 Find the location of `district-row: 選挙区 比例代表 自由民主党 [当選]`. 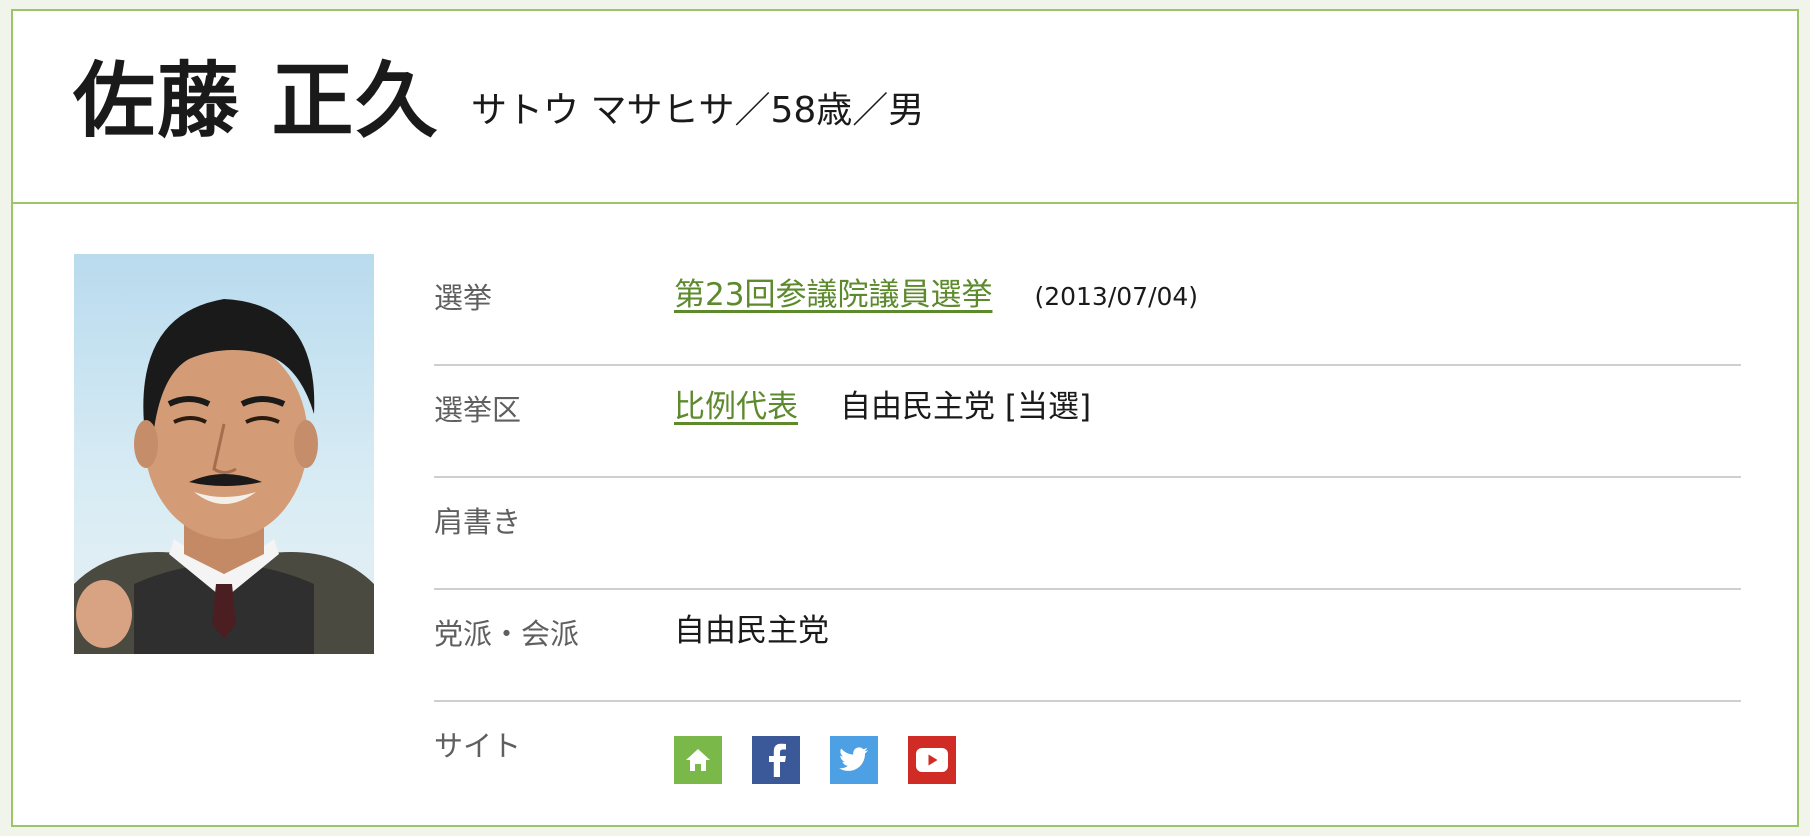

district-row: 選挙区 比例代表 自由民主党 [当選] is located at coordinates (1087, 422).